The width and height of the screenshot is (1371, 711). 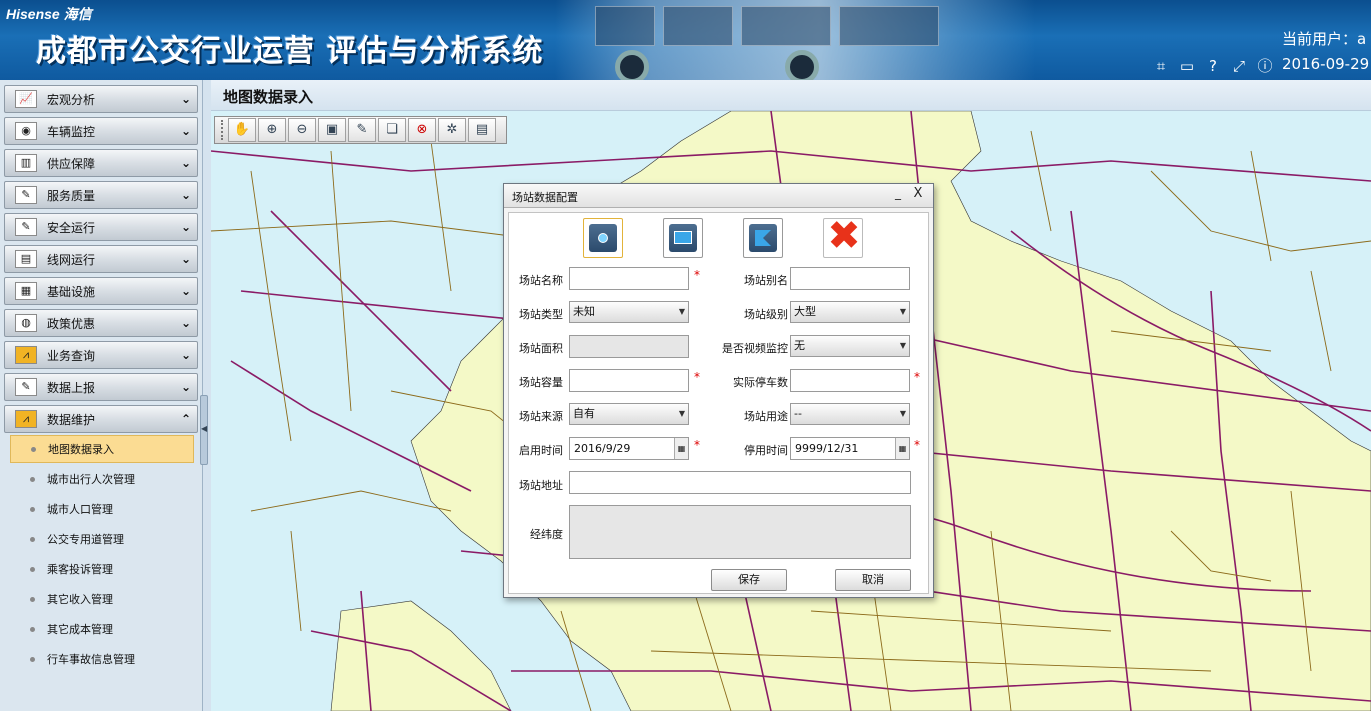 I want to click on station-capacity-label: 场站容量, so click(x=541, y=382).